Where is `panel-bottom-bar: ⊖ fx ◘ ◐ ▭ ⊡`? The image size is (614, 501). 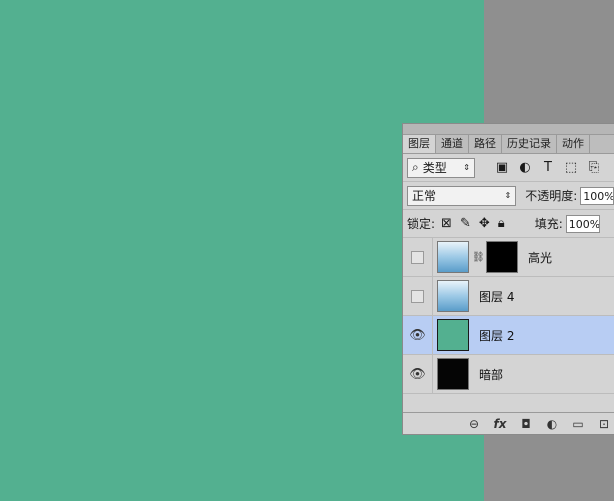
panel-bottom-bar: ⊖ fx ◘ ◐ ▭ ⊡ is located at coordinates (508, 423).